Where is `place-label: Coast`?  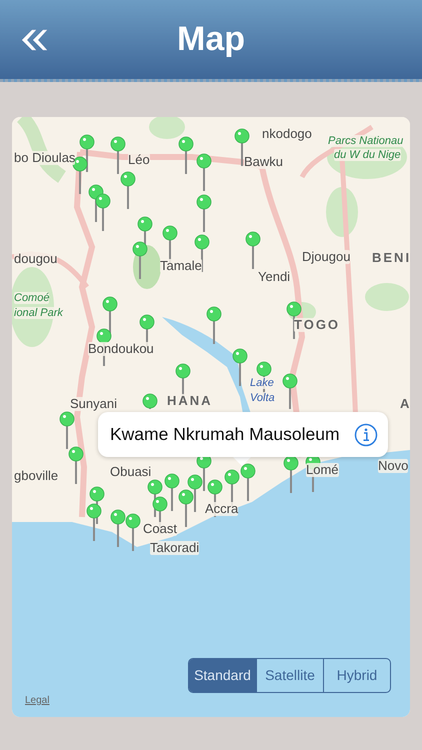 place-label: Coast is located at coordinates (160, 529).